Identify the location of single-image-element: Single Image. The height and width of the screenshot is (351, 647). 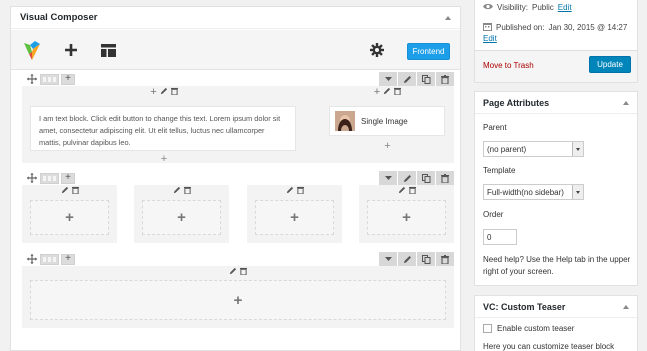
(387, 121).